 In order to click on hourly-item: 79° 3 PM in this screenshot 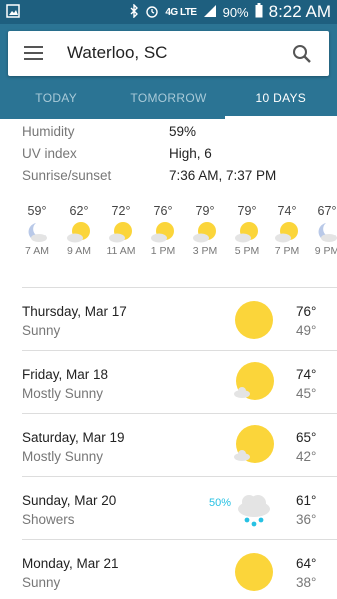, I will do `click(205, 230)`.